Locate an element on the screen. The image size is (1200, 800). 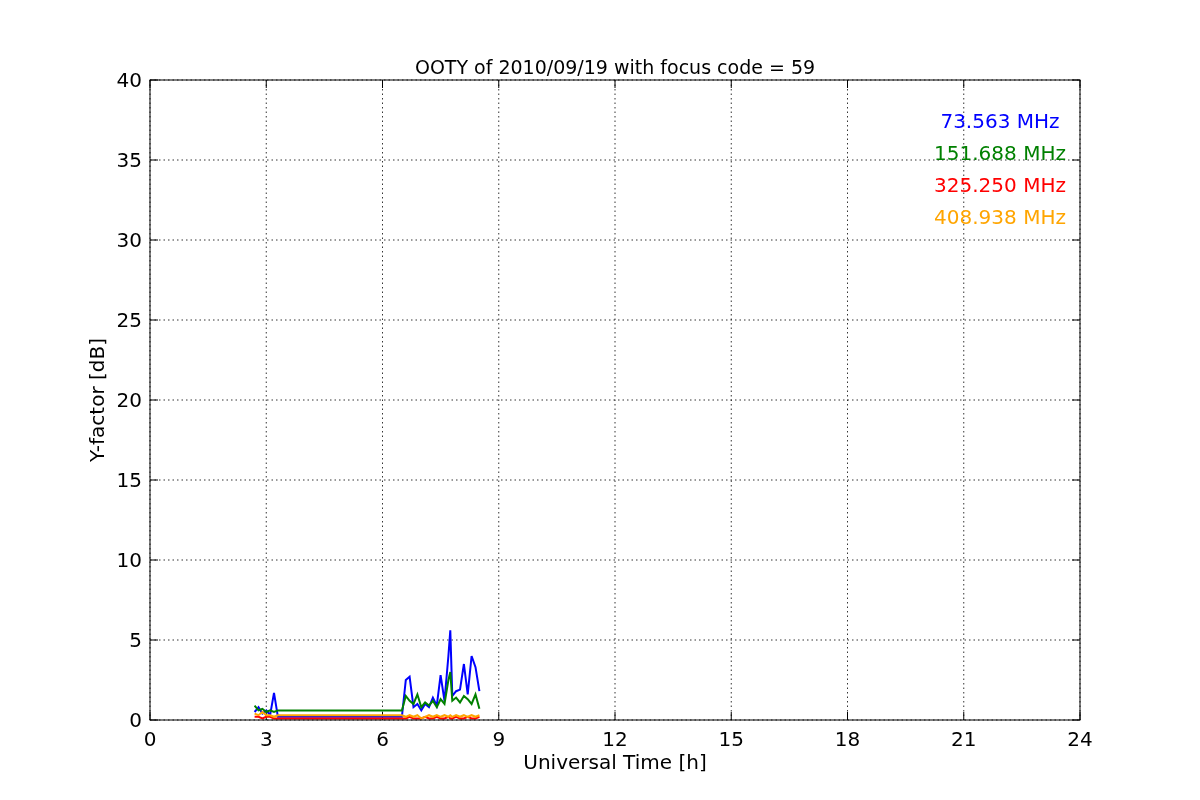
x-tick-label: 9 is located at coordinates (499, 739).